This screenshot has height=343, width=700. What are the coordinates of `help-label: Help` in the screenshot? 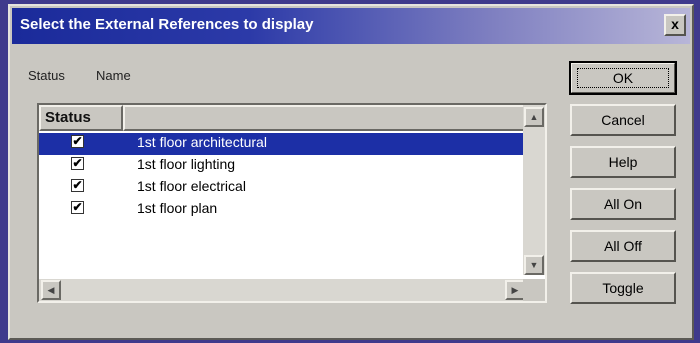 It's located at (623, 162).